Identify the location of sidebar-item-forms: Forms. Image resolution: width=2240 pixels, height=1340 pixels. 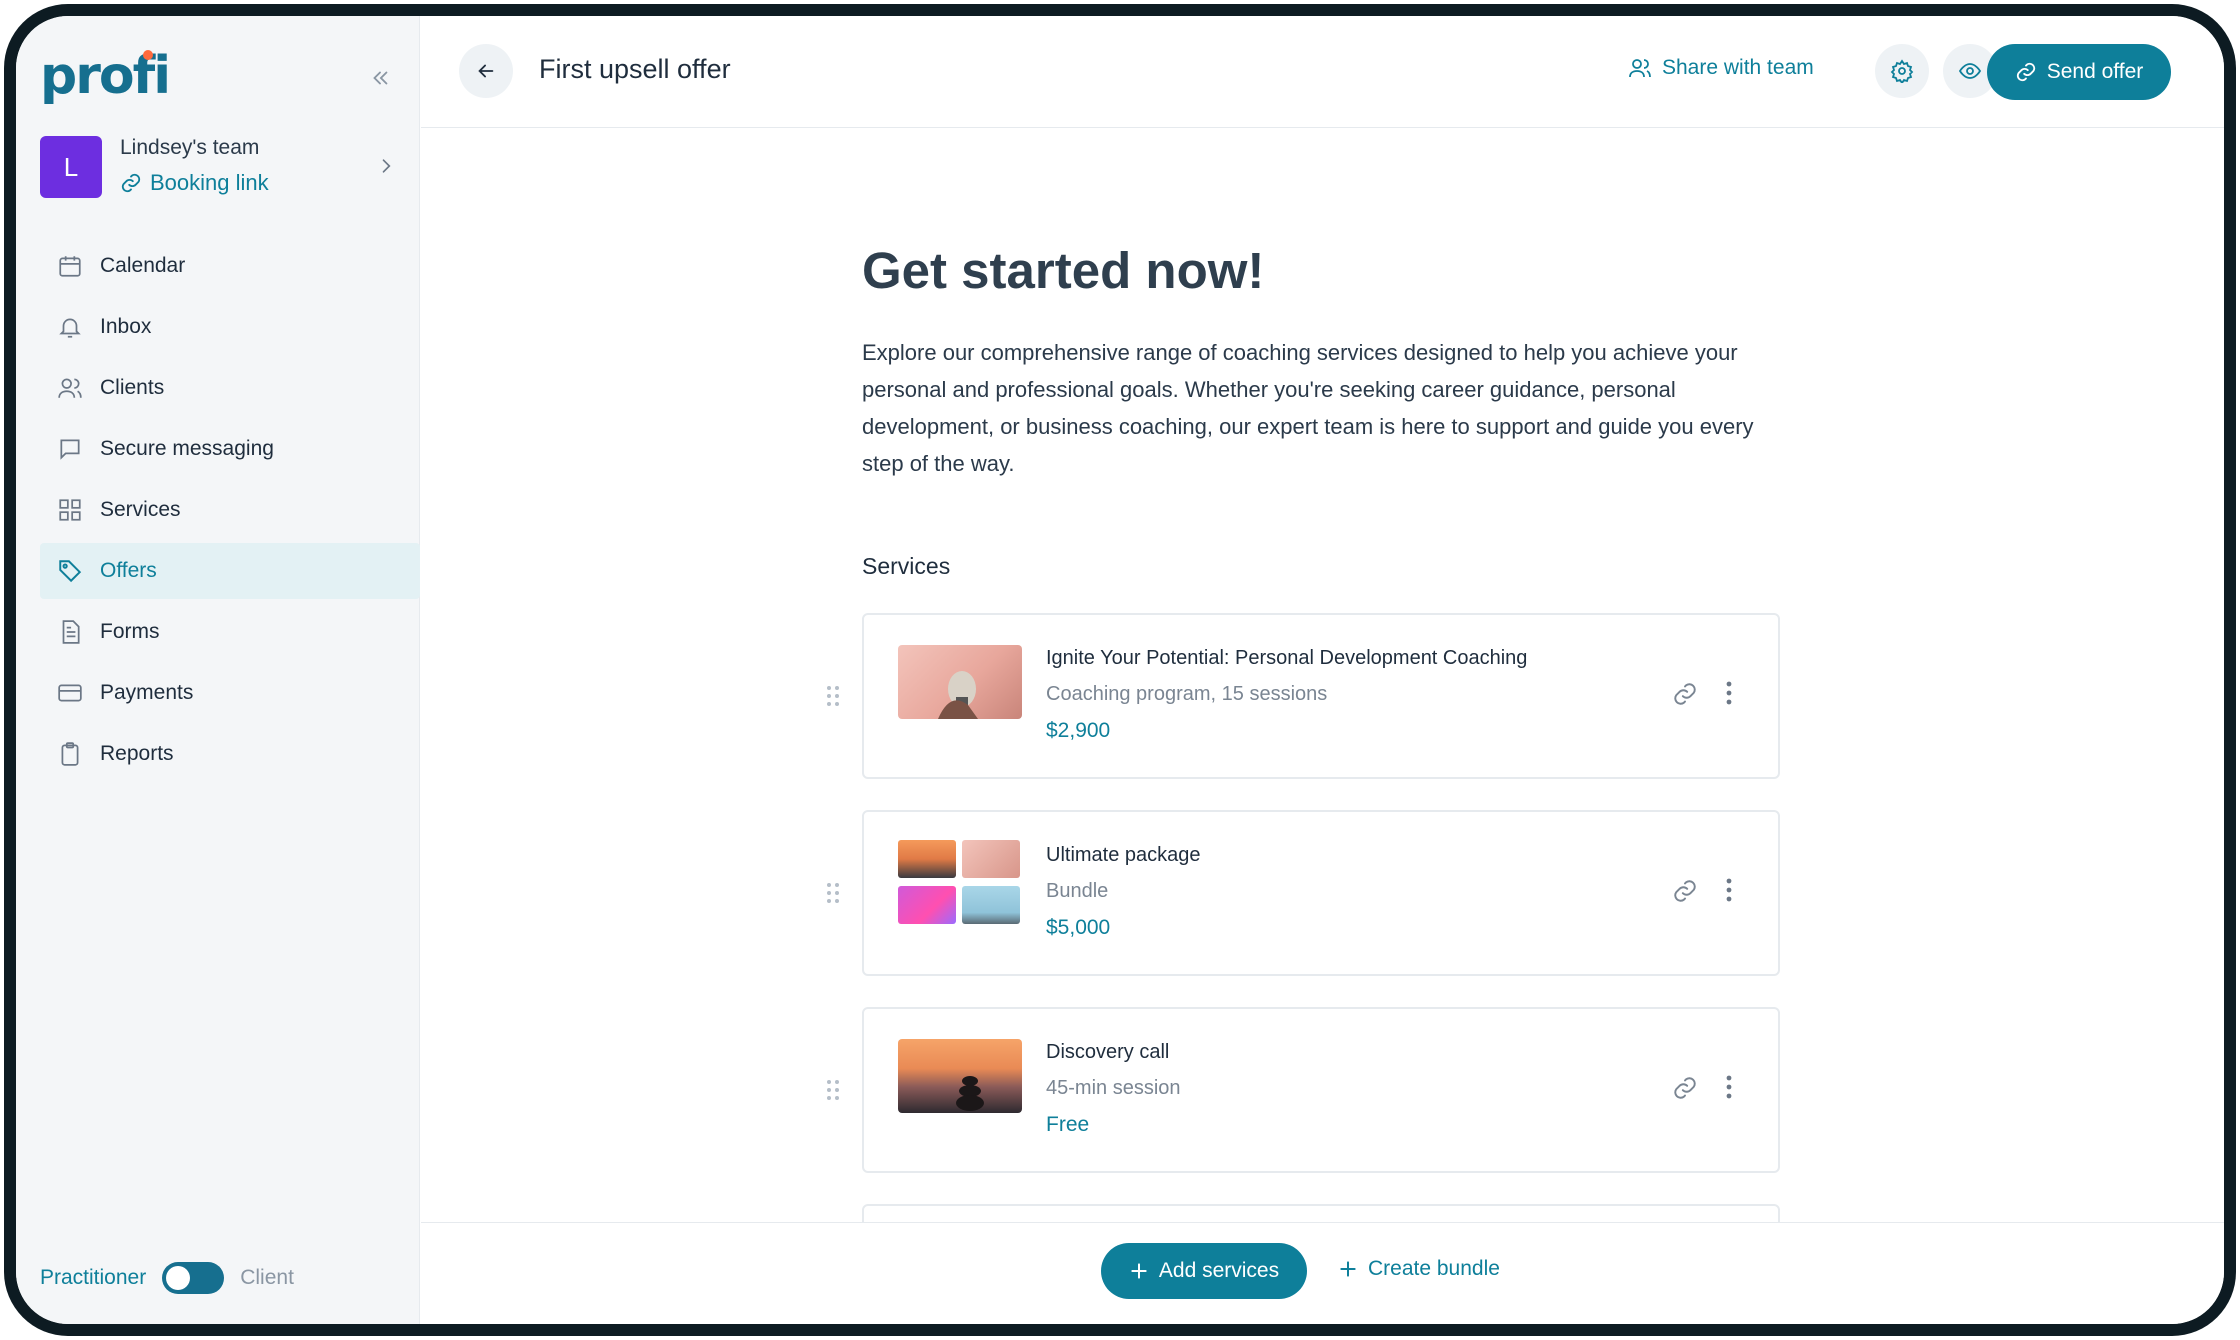
(230, 632).